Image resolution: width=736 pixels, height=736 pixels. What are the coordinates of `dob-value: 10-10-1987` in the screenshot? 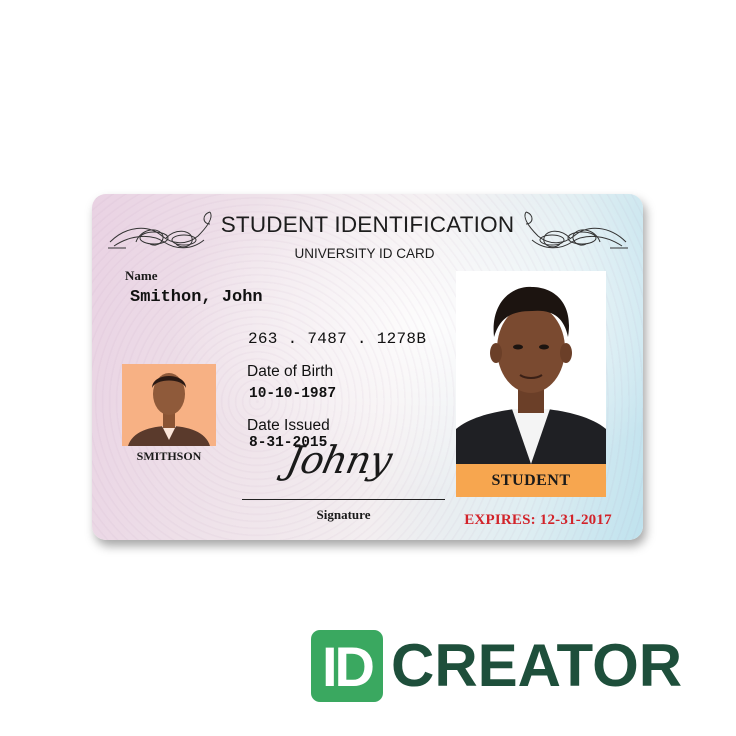 It's located at (293, 394).